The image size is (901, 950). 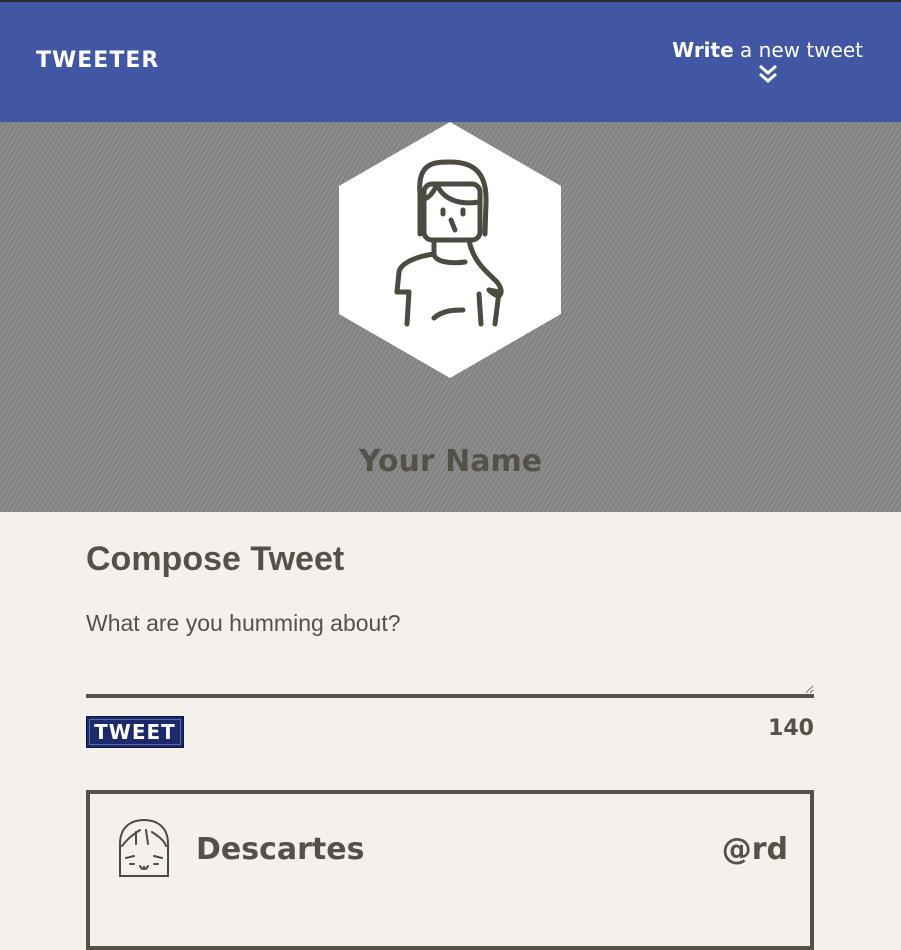 What do you see at coordinates (450, 250) in the screenshot?
I see `profile-avatar` at bounding box center [450, 250].